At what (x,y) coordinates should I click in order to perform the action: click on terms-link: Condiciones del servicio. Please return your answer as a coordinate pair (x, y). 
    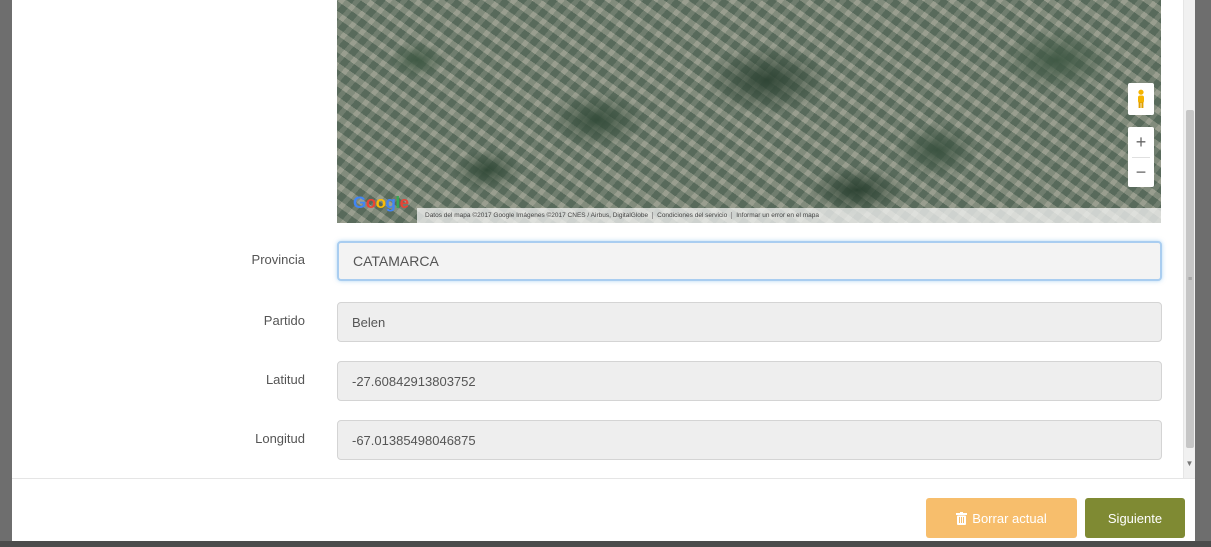
    Looking at the image, I should click on (693, 215).